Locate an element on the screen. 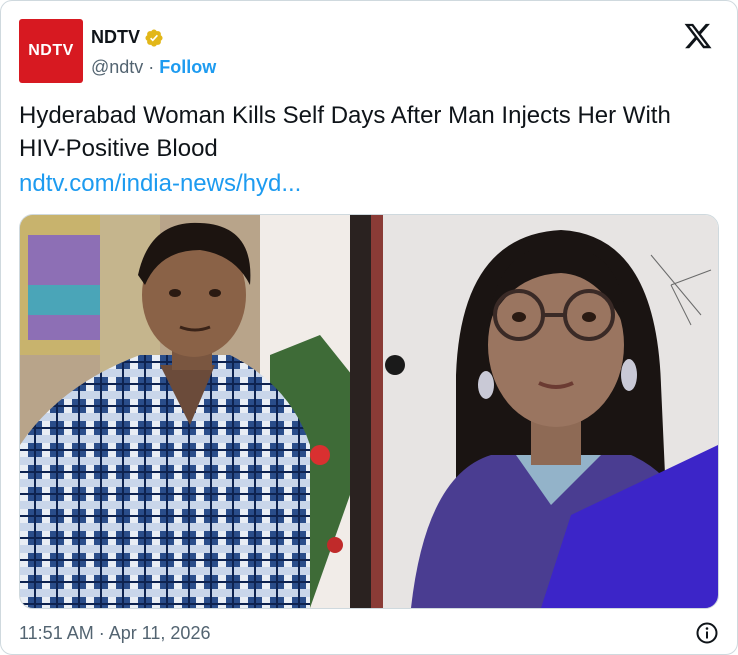  handle-row: @ndtv · Follow is located at coordinates (153, 67).